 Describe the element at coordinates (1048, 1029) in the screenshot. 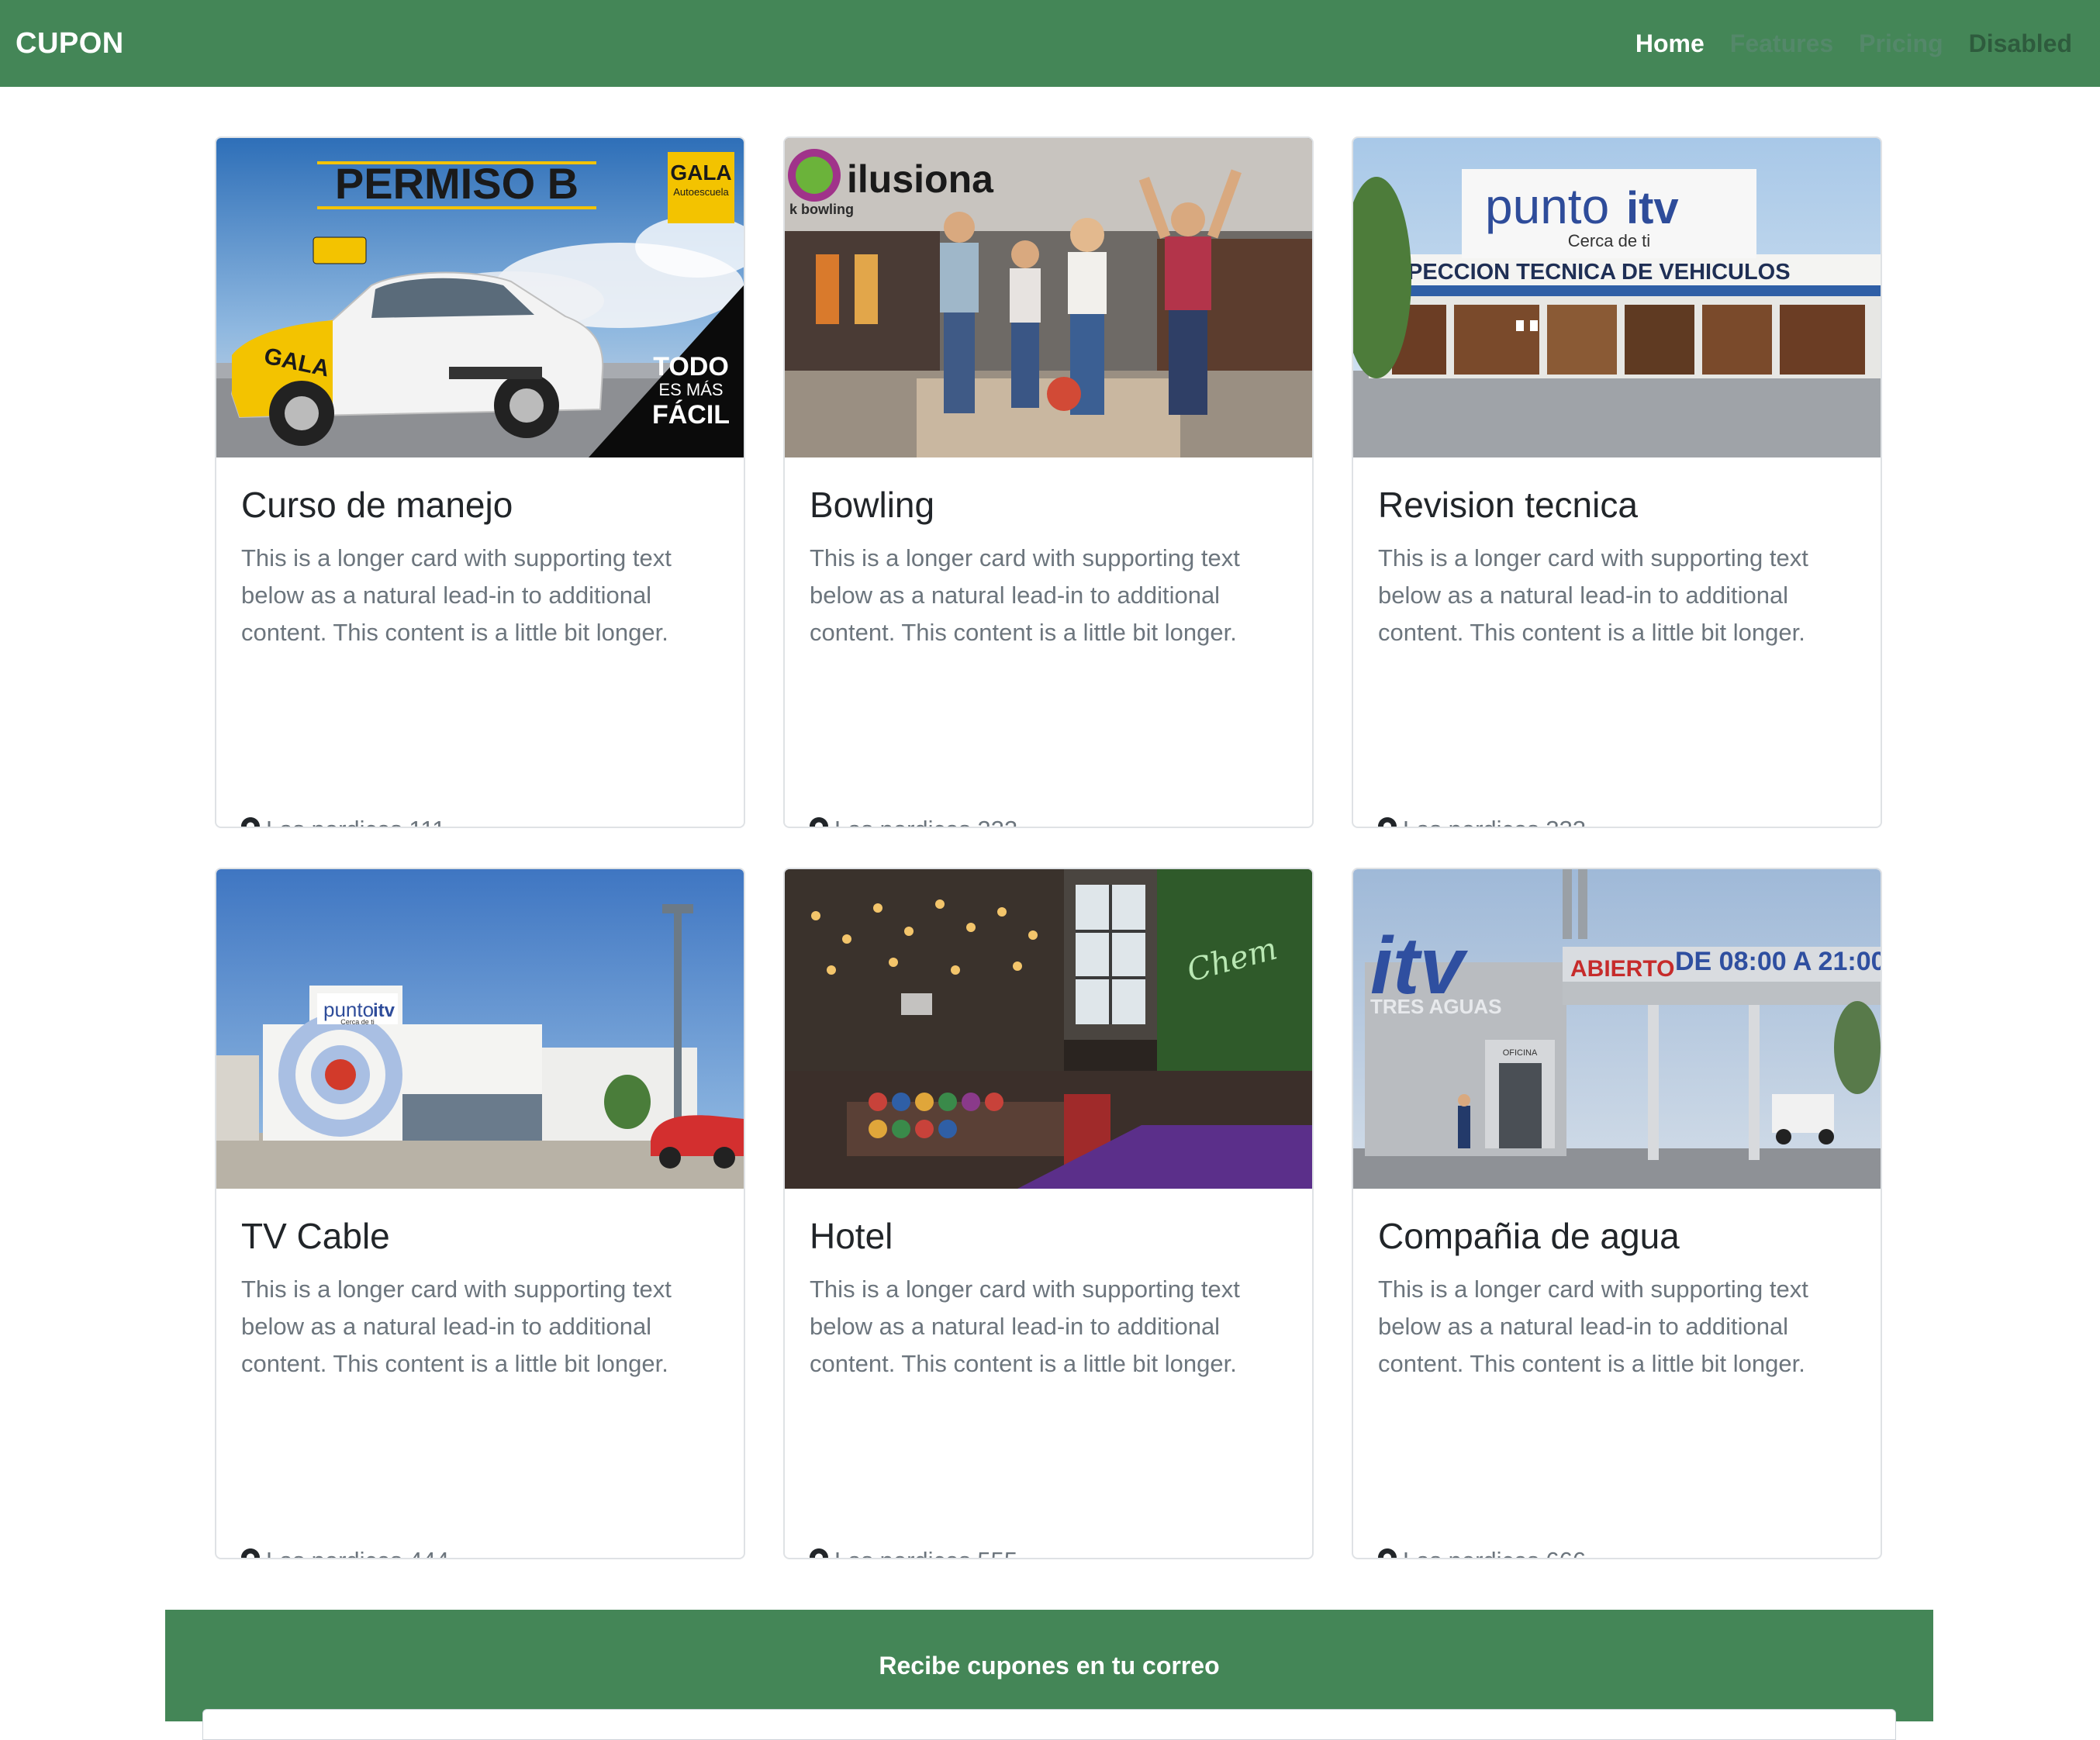

I see `card-image-hotel-lounge: Chem` at that location.